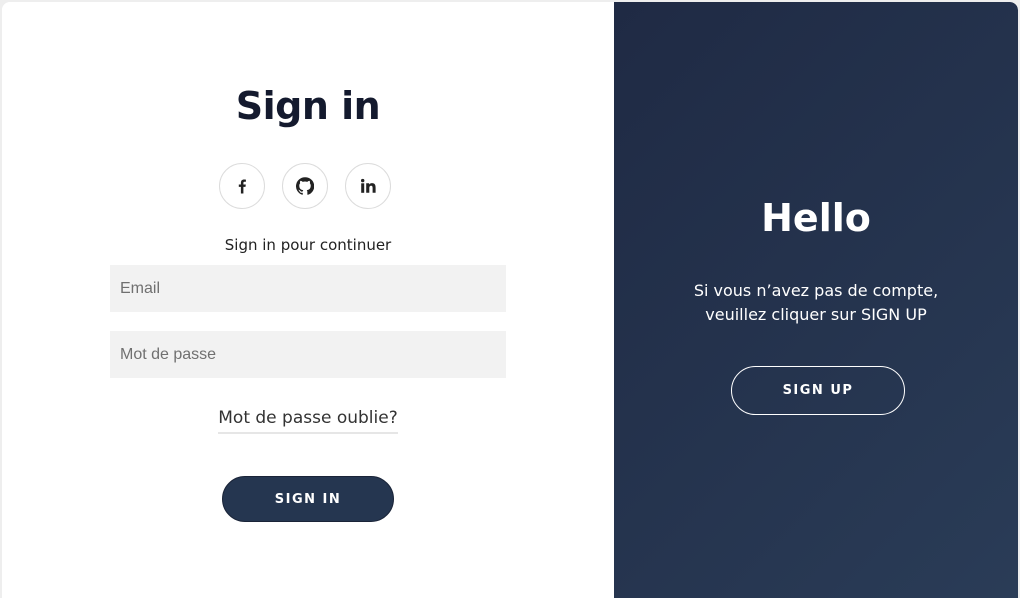 This screenshot has height=598, width=1020. Describe the element at coordinates (816, 218) in the screenshot. I see `hello-title: Hello` at that location.